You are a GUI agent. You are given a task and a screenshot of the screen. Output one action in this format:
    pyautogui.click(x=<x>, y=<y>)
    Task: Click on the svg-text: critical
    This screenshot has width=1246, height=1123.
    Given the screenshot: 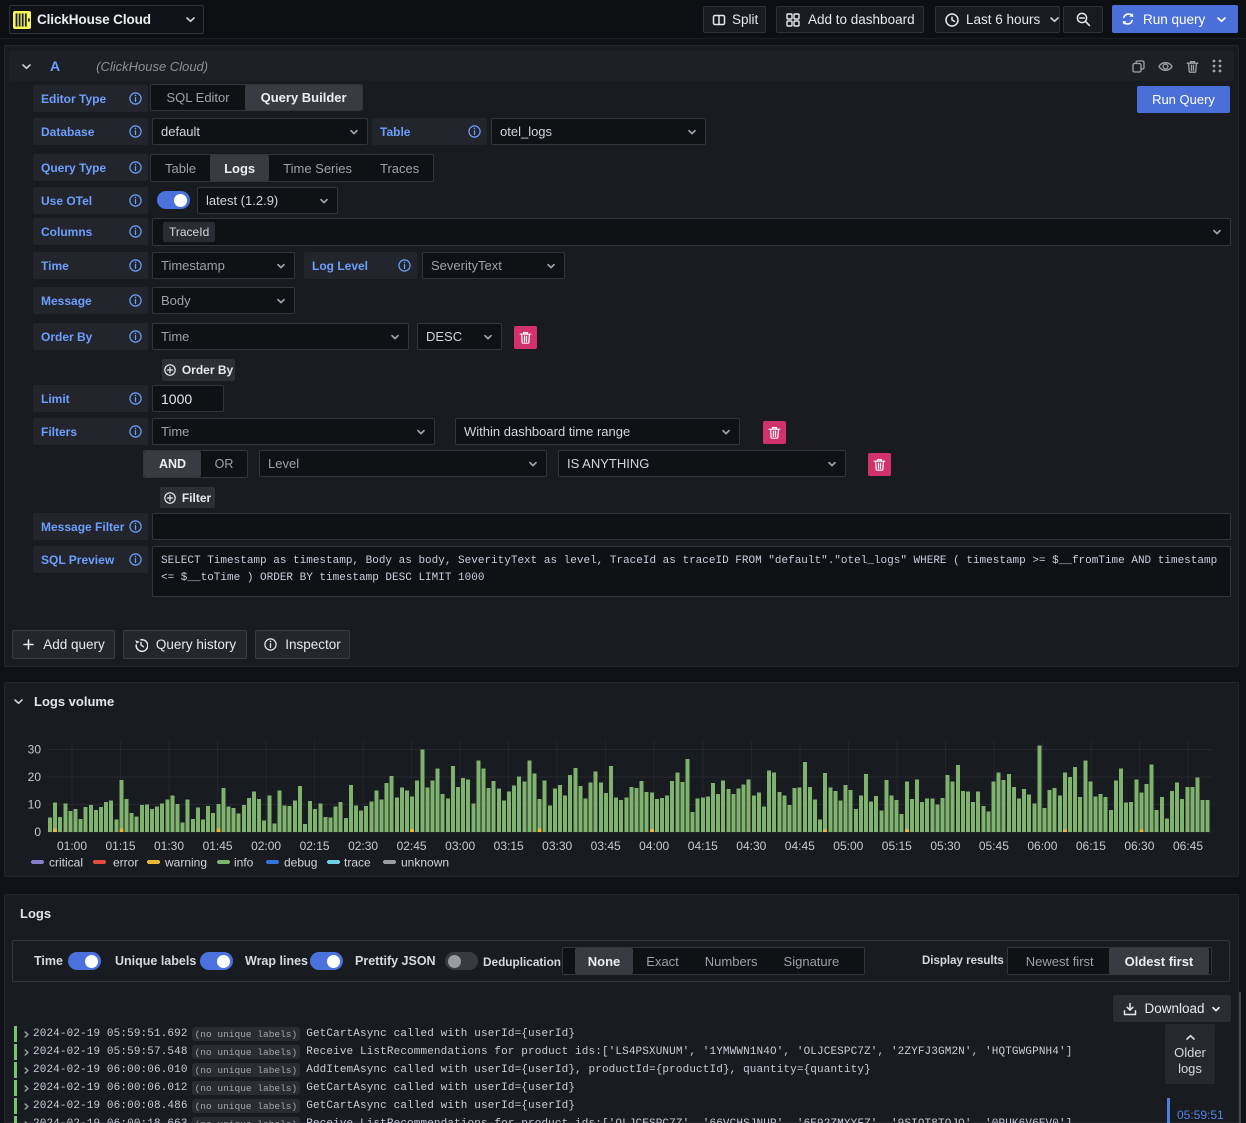 What is the action you would take?
    pyautogui.click(x=66, y=863)
    